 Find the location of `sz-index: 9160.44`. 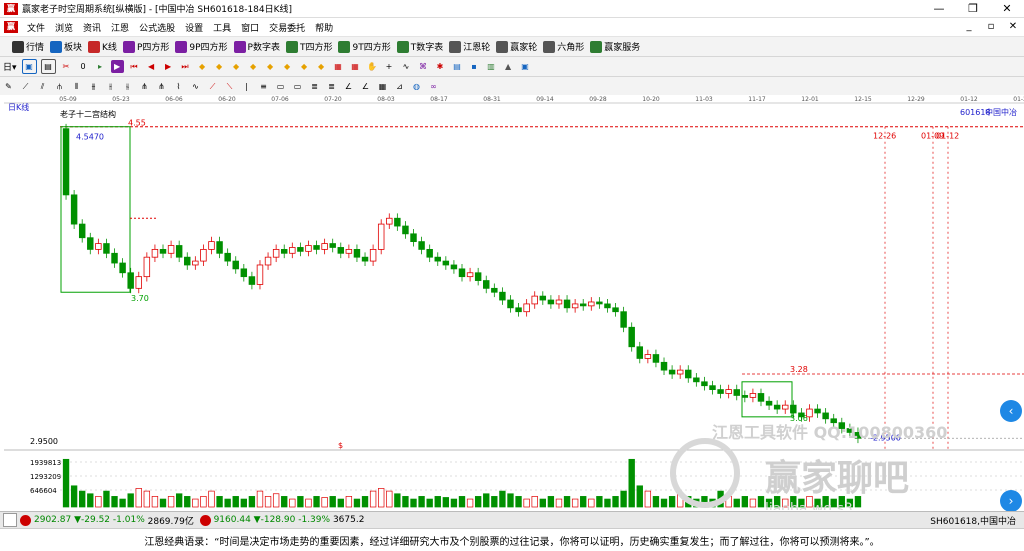

sz-index: 9160.44 is located at coordinates (232, 520).